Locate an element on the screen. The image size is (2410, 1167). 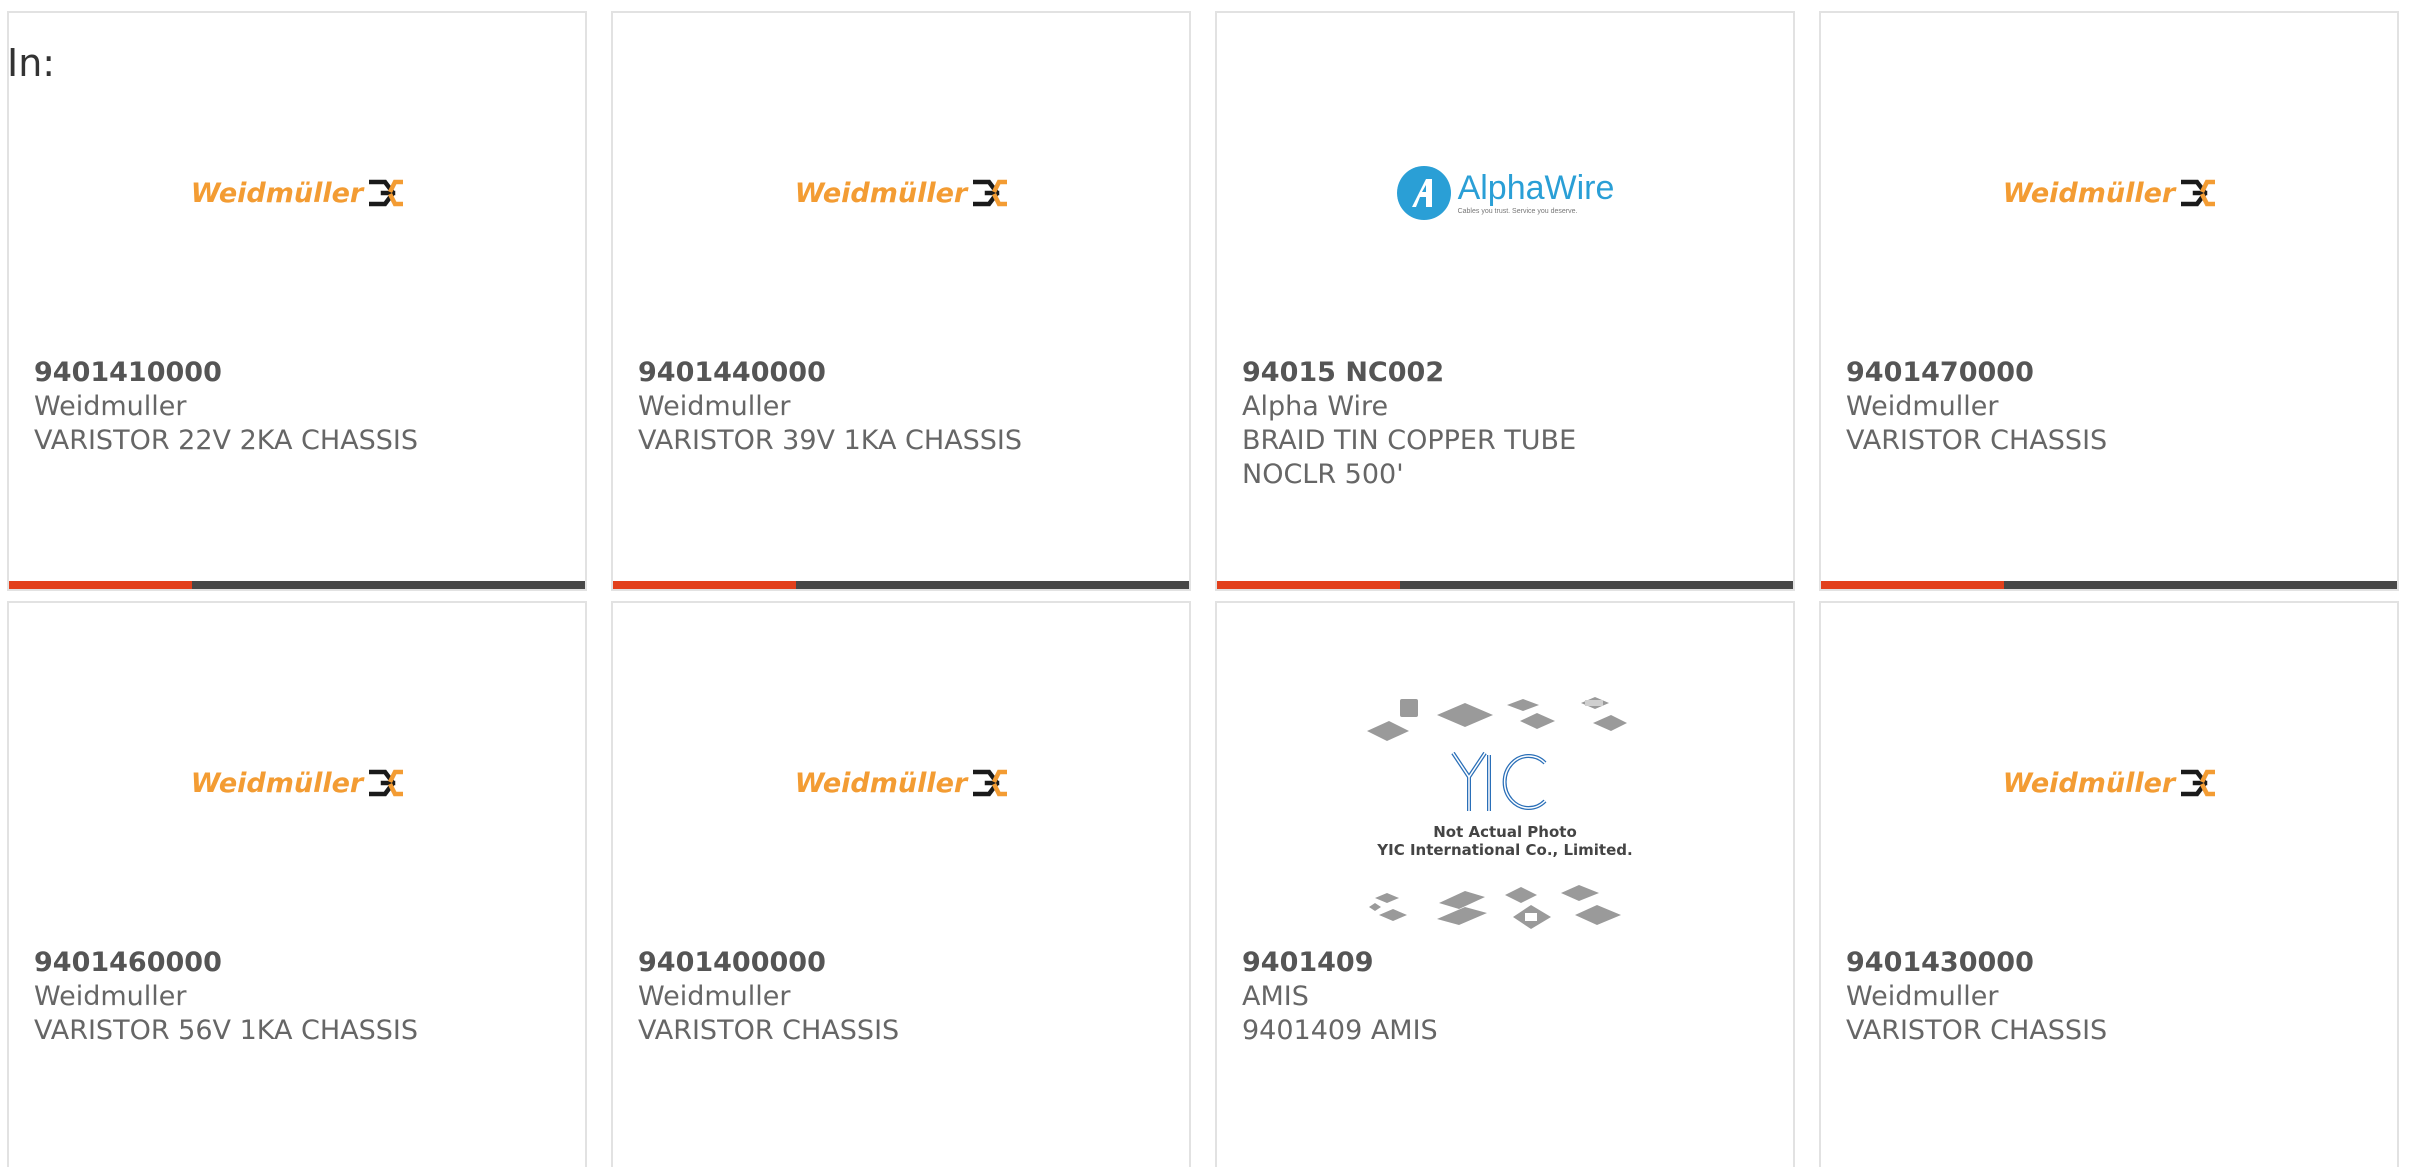
product-info: 9401409 AMIS 9401409 AMIS is located at coordinates (1505, 997).